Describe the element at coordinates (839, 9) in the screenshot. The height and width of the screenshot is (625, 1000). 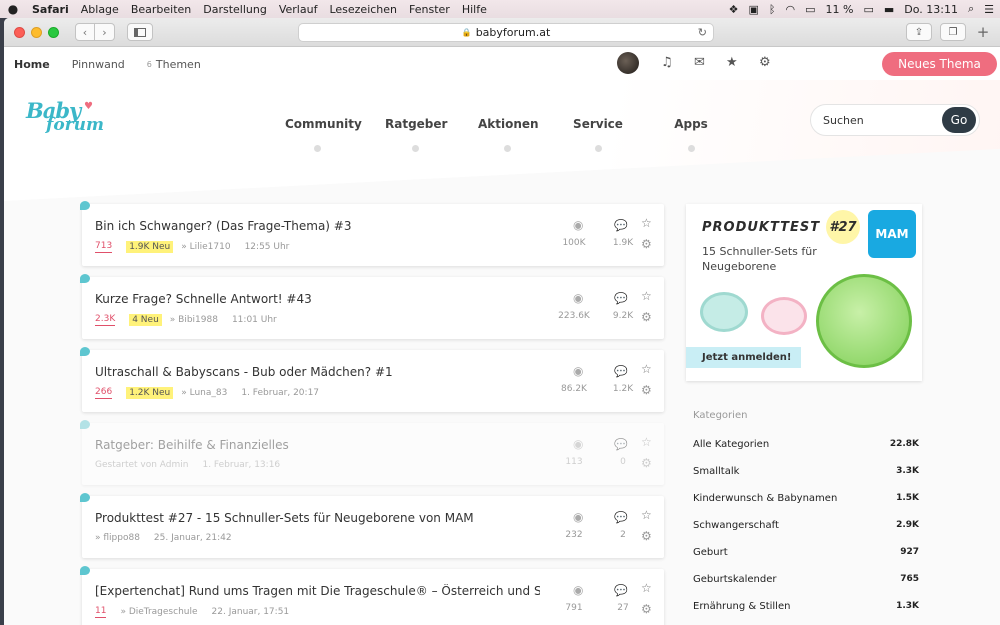
I see `battery-percent: 11 %` at that location.